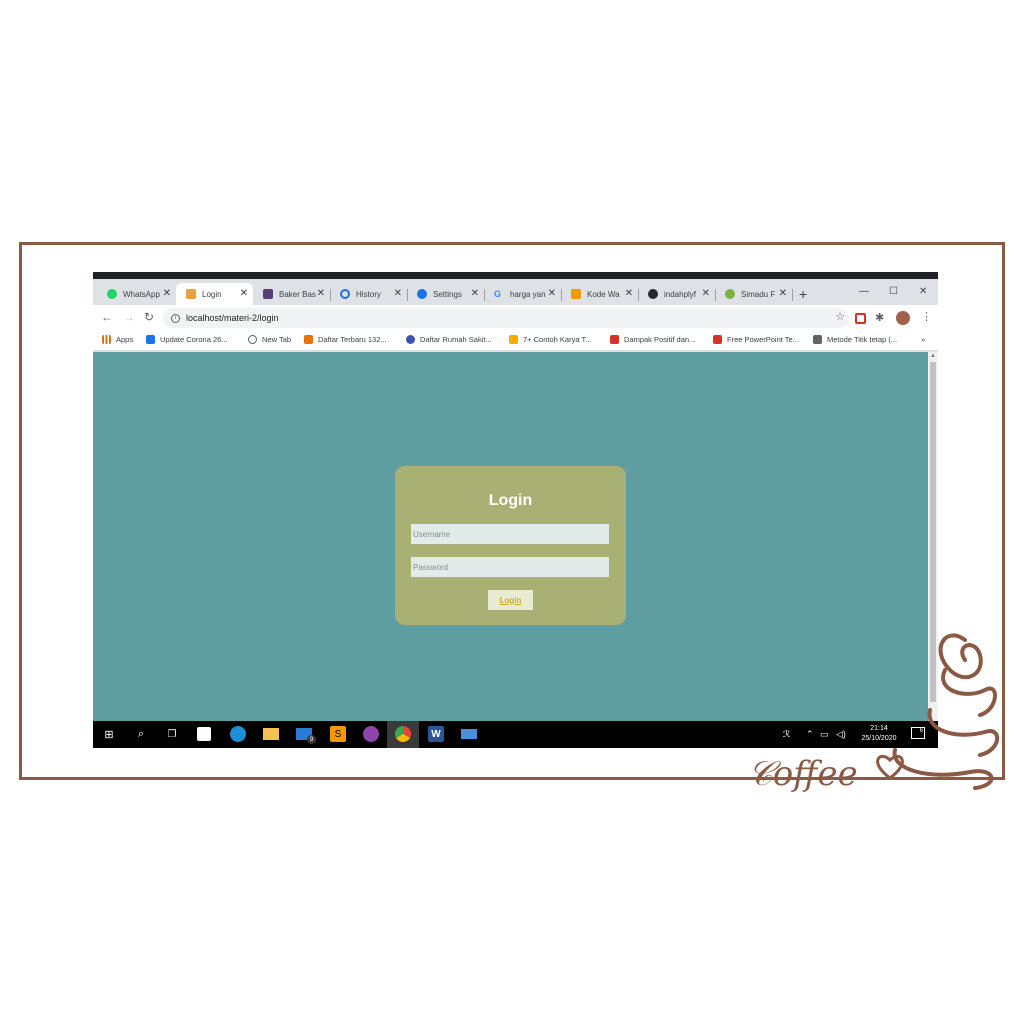 Image resolution: width=1024 pixels, height=1024 pixels. Describe the element at coordinates (923, 339) in the screenshot. I see `bookmarks-more-button: »` at that location.